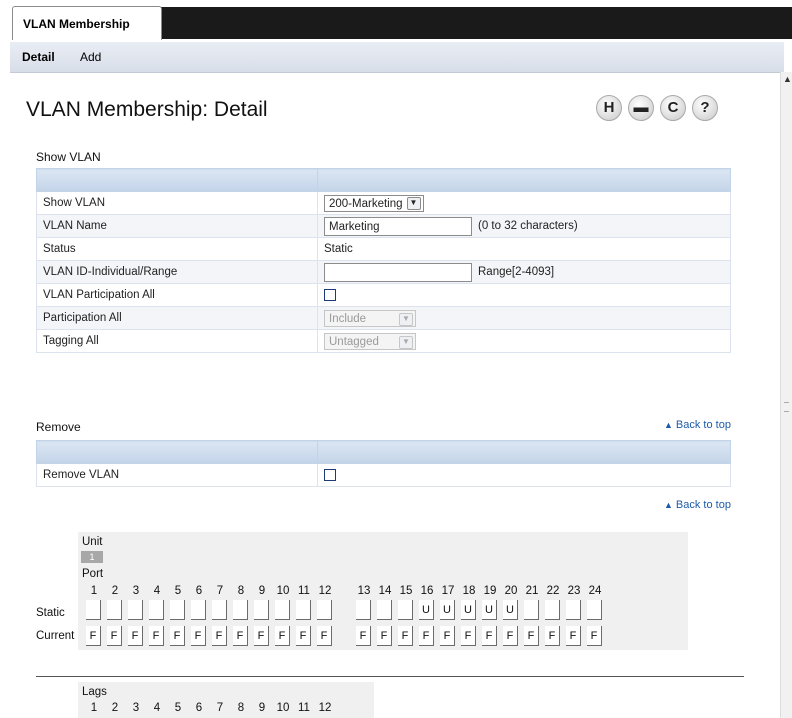 The width and height of the screenshot is (792, 718). Describe the element at coordinates (115, 591) in the screenshot. I see `port-number-2: 2` at that location.